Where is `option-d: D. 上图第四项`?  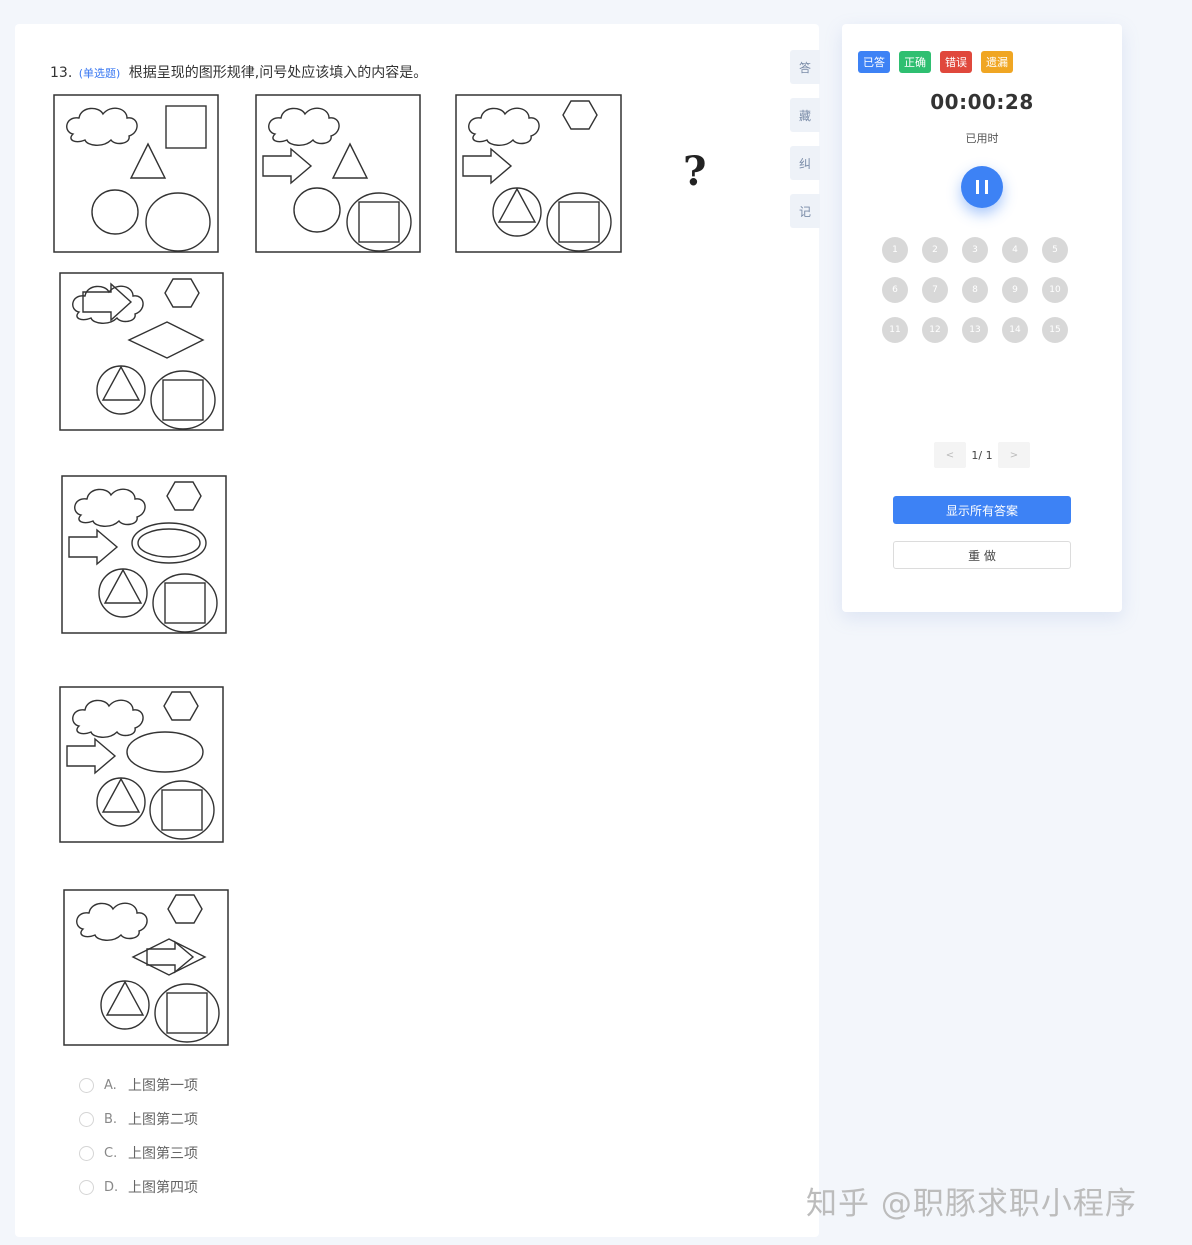 option-d: D. 上图第四项 is located at coordinates (138, 1187).